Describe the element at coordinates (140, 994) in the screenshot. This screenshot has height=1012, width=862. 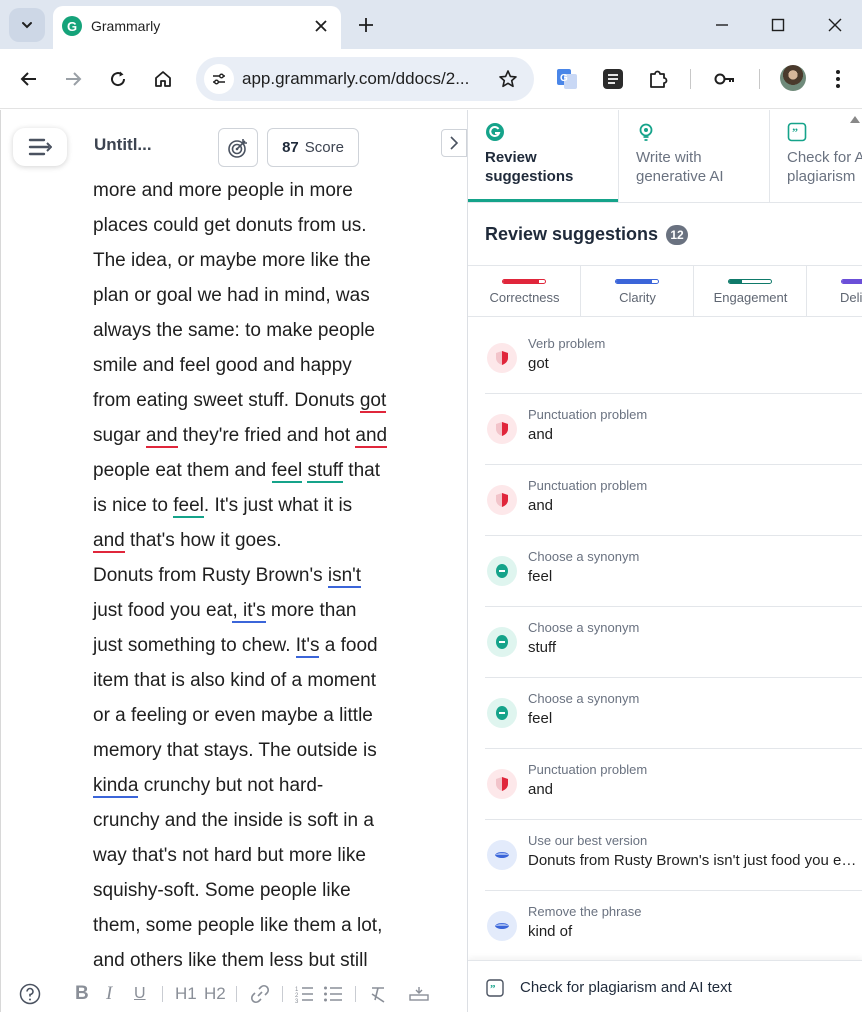
I see `underline-button: U` at that location.